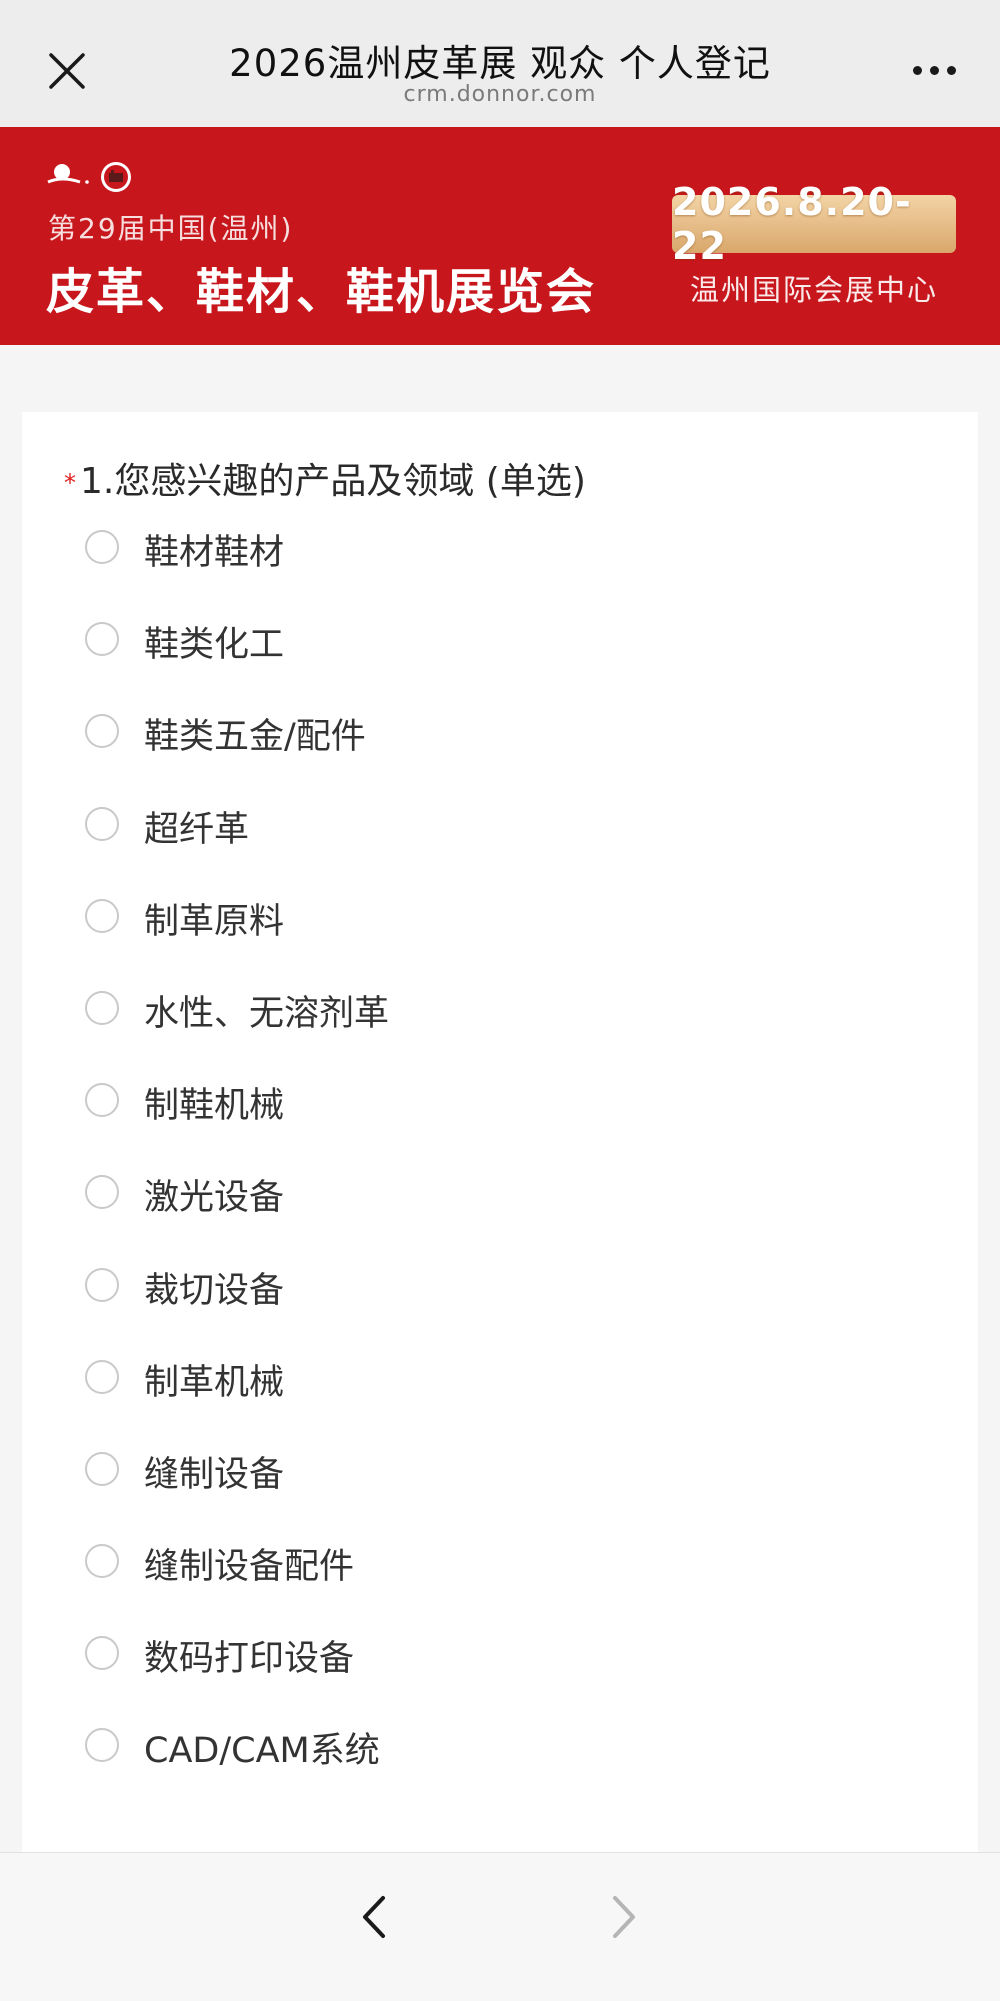 The width and height of the screenshot is (1000, 2001). What do you see at coordinates (214, 645) in the screenshot?
I see `option-label: 鞋类化工` at bounding box center [214, 645].